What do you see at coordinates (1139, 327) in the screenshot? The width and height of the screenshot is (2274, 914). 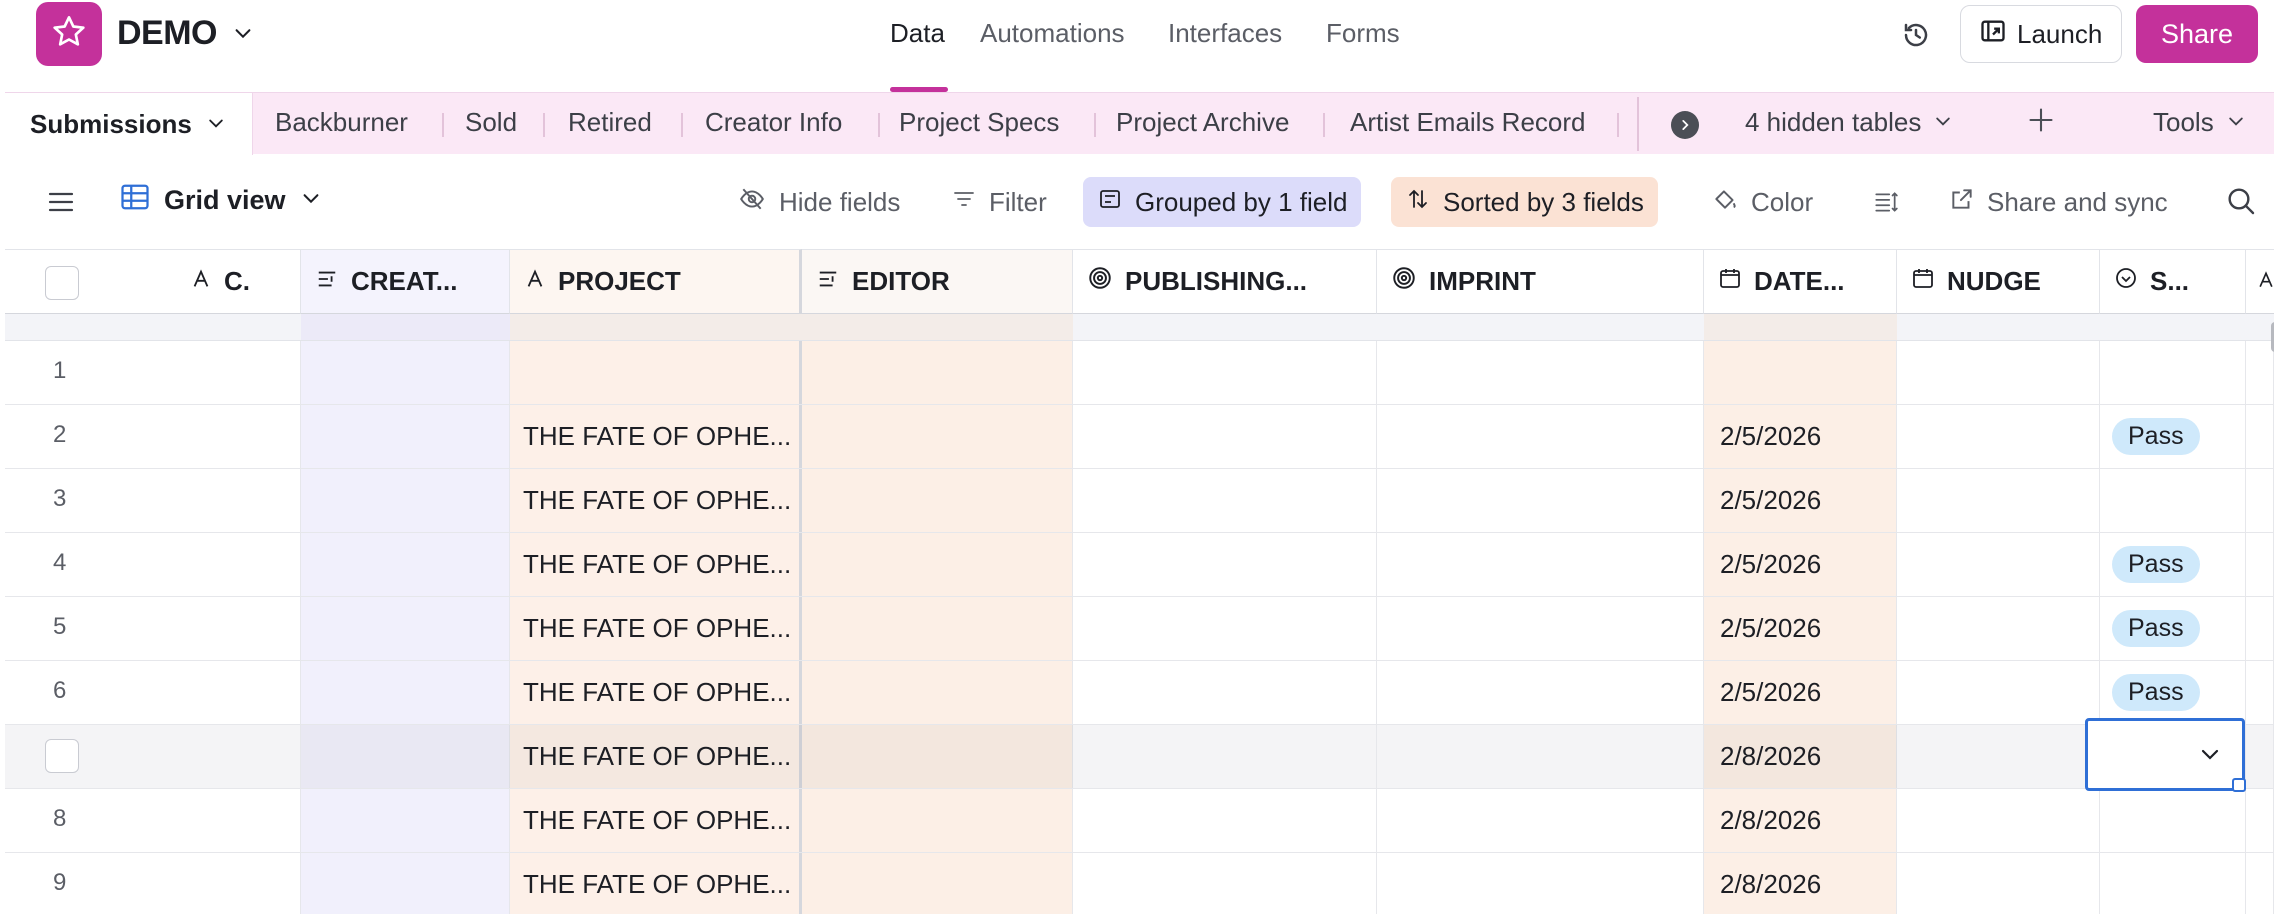 I see `group-header-row` at bounding box center [1139, 327].